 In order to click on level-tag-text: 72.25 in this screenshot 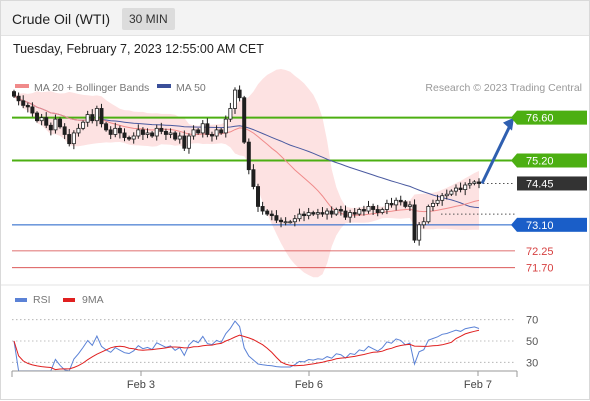, I will do `click(540, 252)`.